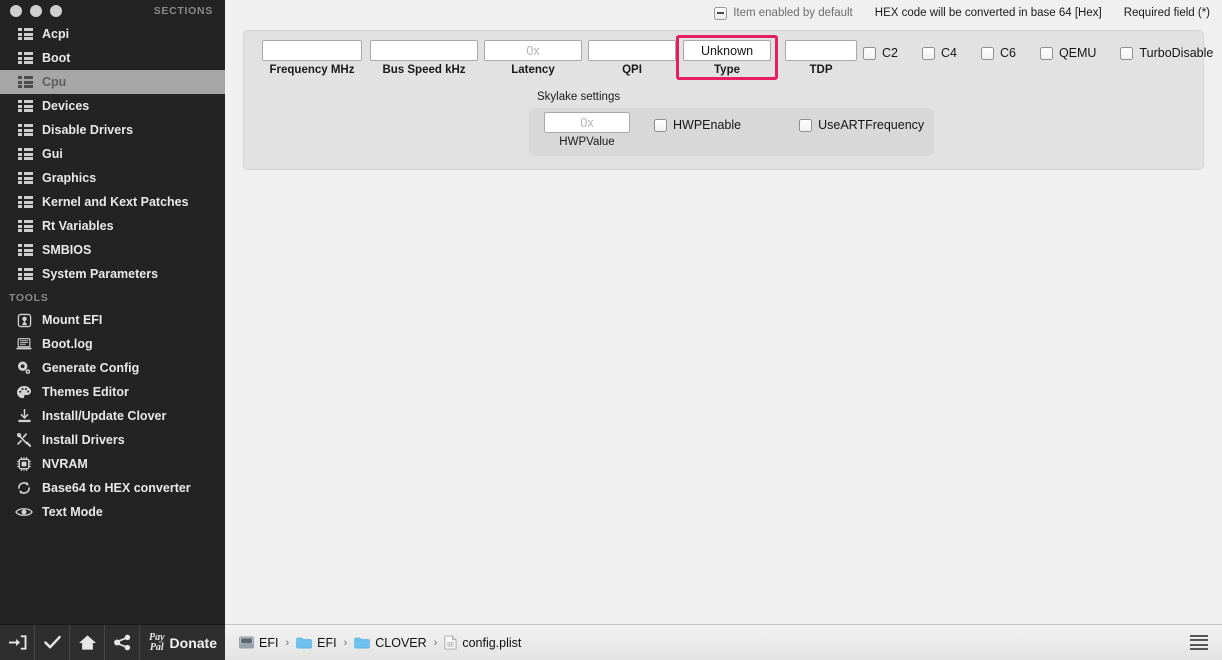 This screenshot has width=1222, height=660. What do you see at coordinates (861, 125) in the screenshot?
I see `checkbox-useartfrequency: UseARTFrequency` at bounding box center [861, 125].